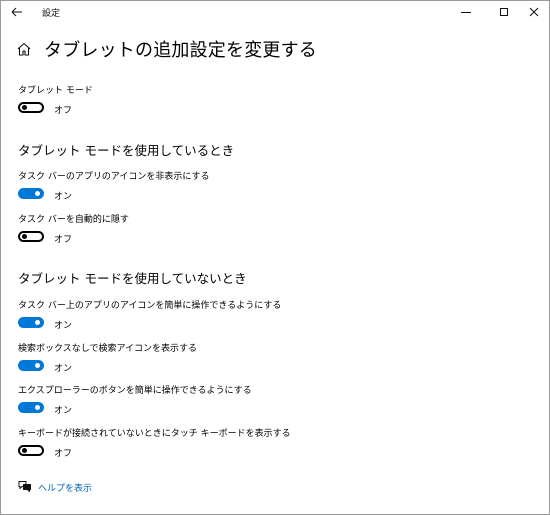 The width and height of the screenshot is (550, 515). What do you see at coordinates (150, 306) in the screenshot?
I see `easy-taskbar-icons-label: タスク バー上のアプリのアイコンを簡単に操作できるようにする` at bounding box center [150, 306].